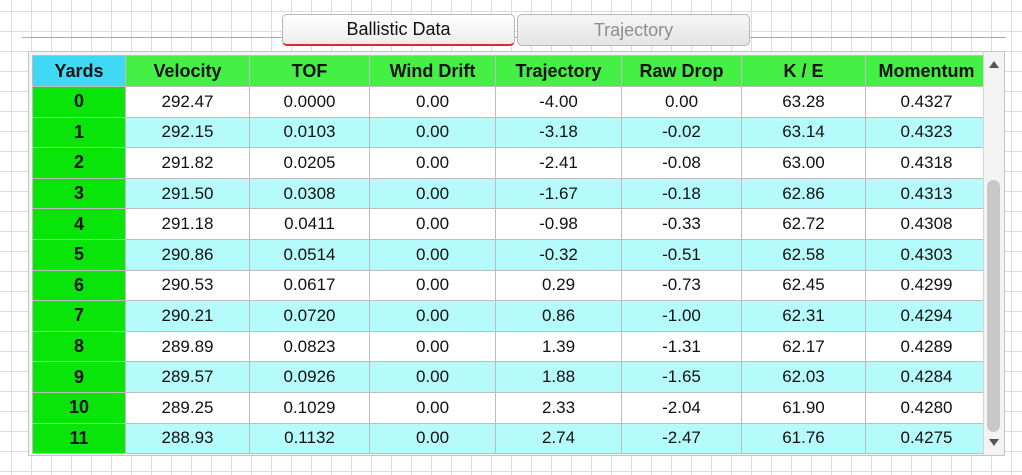  I want to click on column-header-velocity: Velocity, so click(187, 71).